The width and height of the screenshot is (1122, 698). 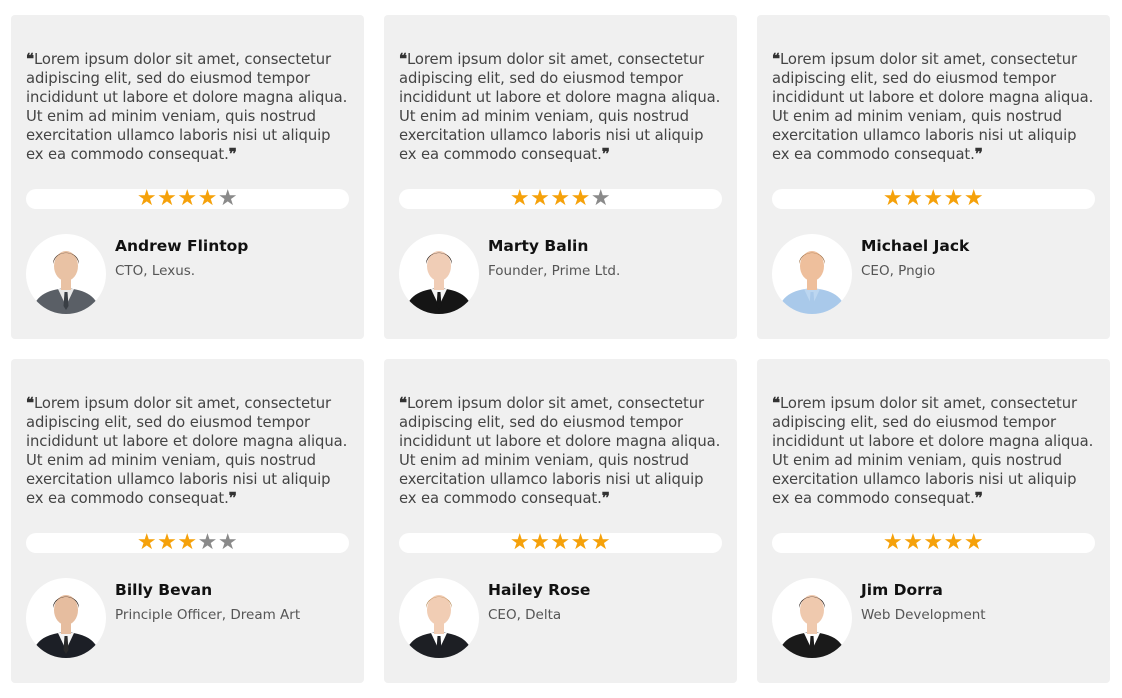 What do you see at coordinates (155, 271) in the screenshot?
I see `person-role: CTO, Lexus.` at bounding box center [155, 271].